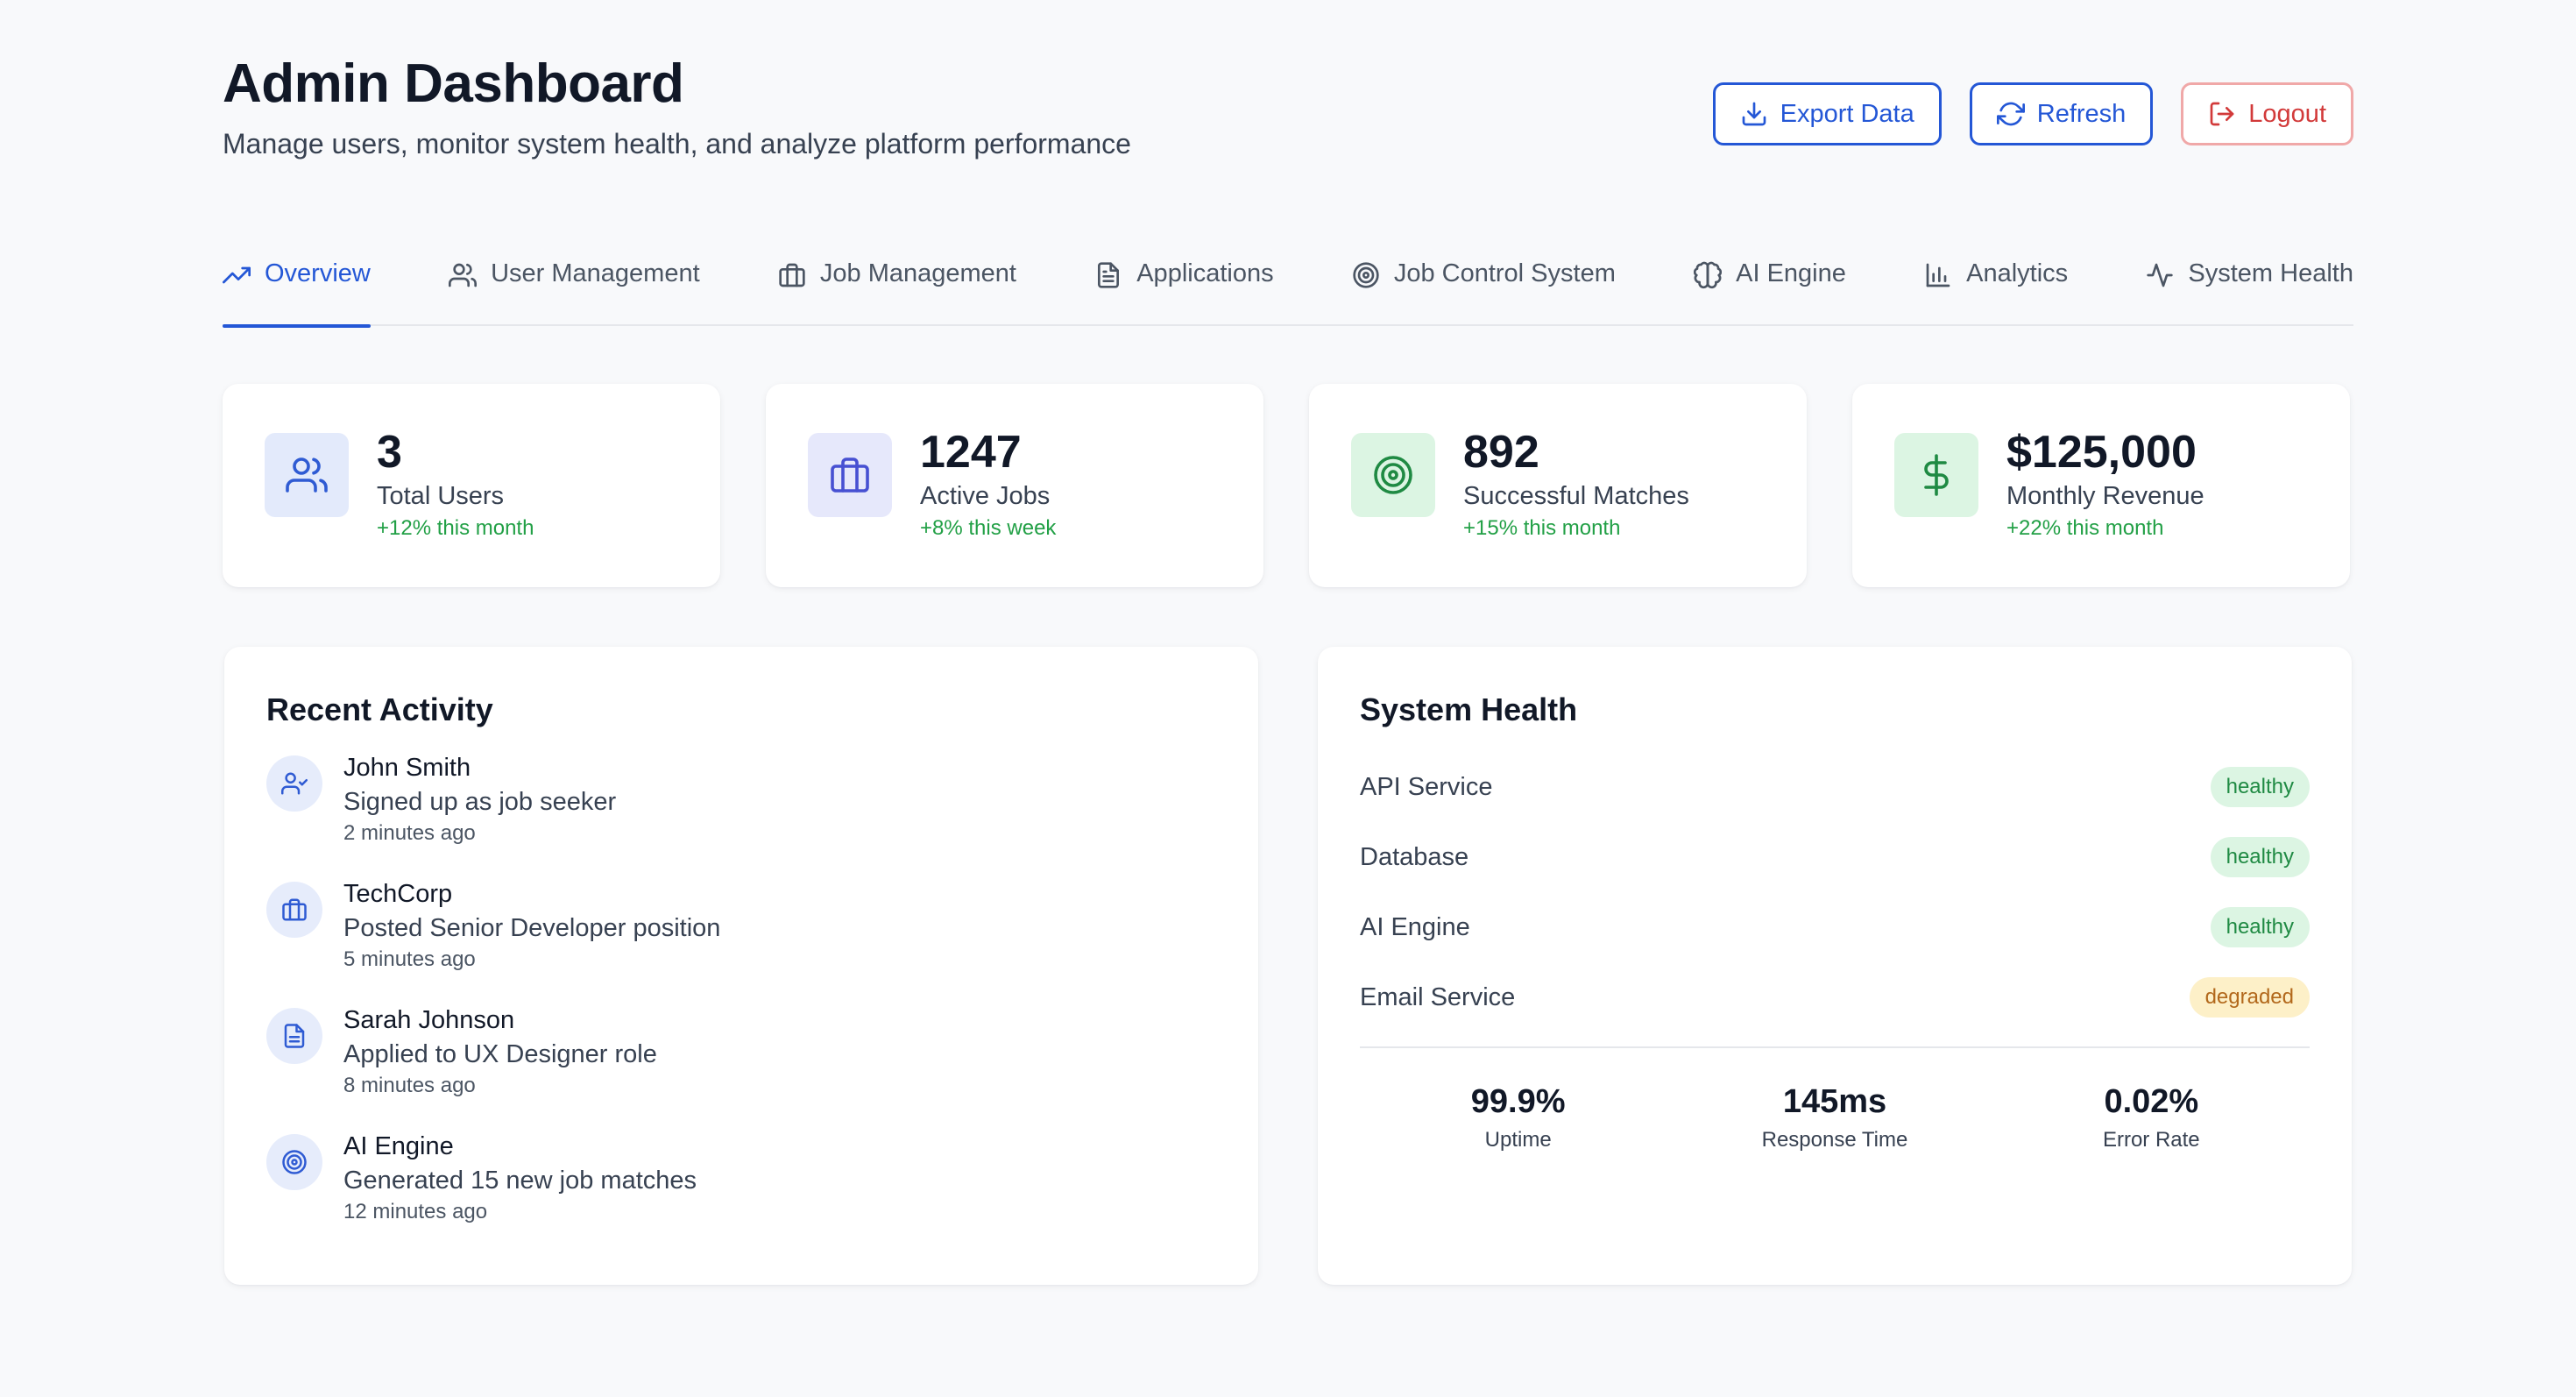 This screenshot has height=1397, width=2576. I want to click on service-row: Database healthy, so click(1835, 857).